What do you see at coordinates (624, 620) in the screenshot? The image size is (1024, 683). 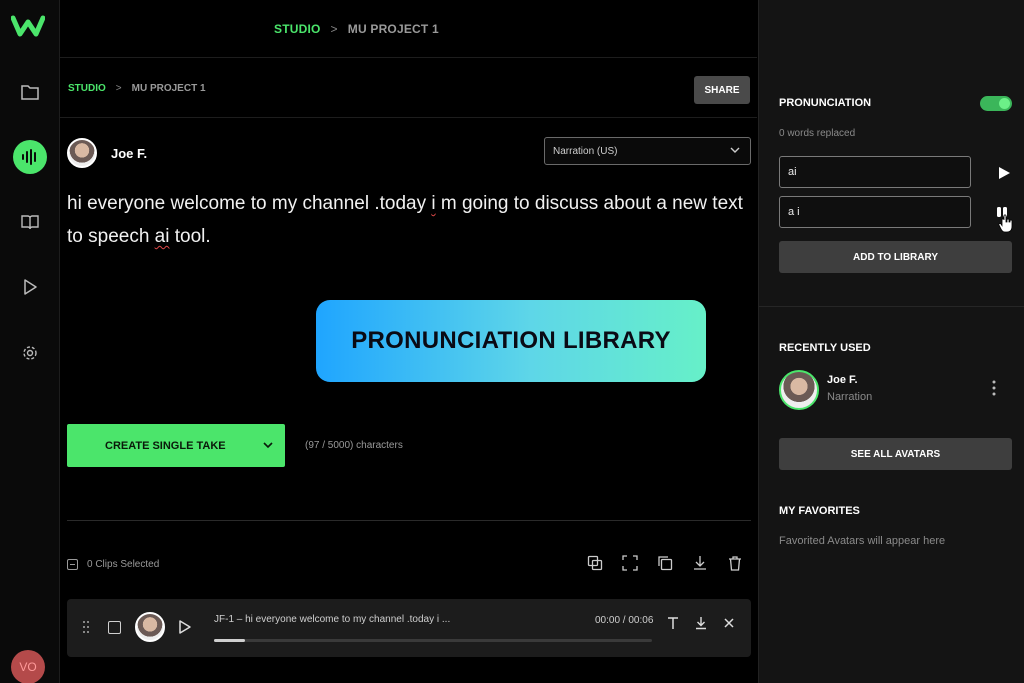 I see `clip-time: 00:00 / 00:06` at bounding box center [624, 620].